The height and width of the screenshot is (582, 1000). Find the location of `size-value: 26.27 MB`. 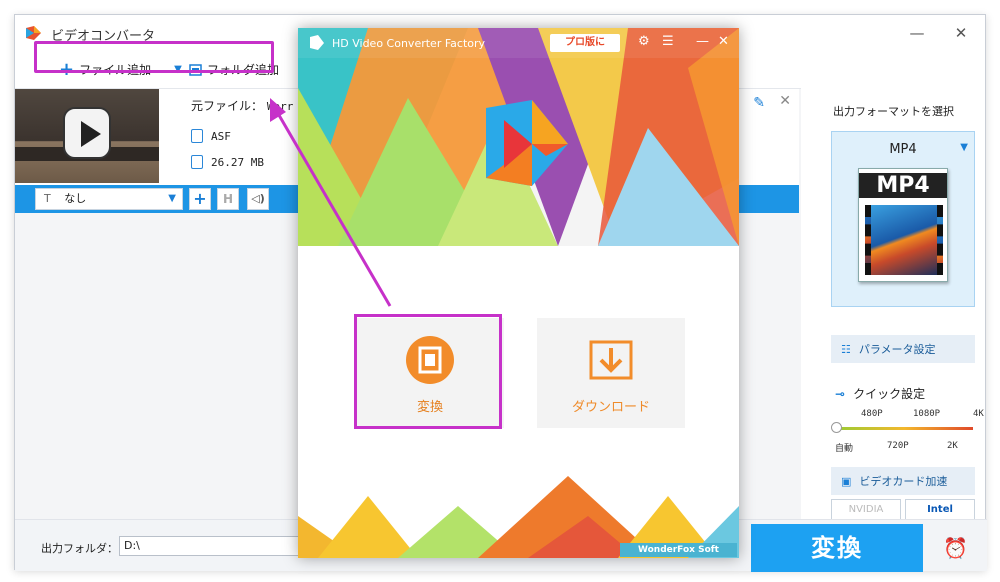

size-value: 26.27 MB is located at coordinates (237, 162).